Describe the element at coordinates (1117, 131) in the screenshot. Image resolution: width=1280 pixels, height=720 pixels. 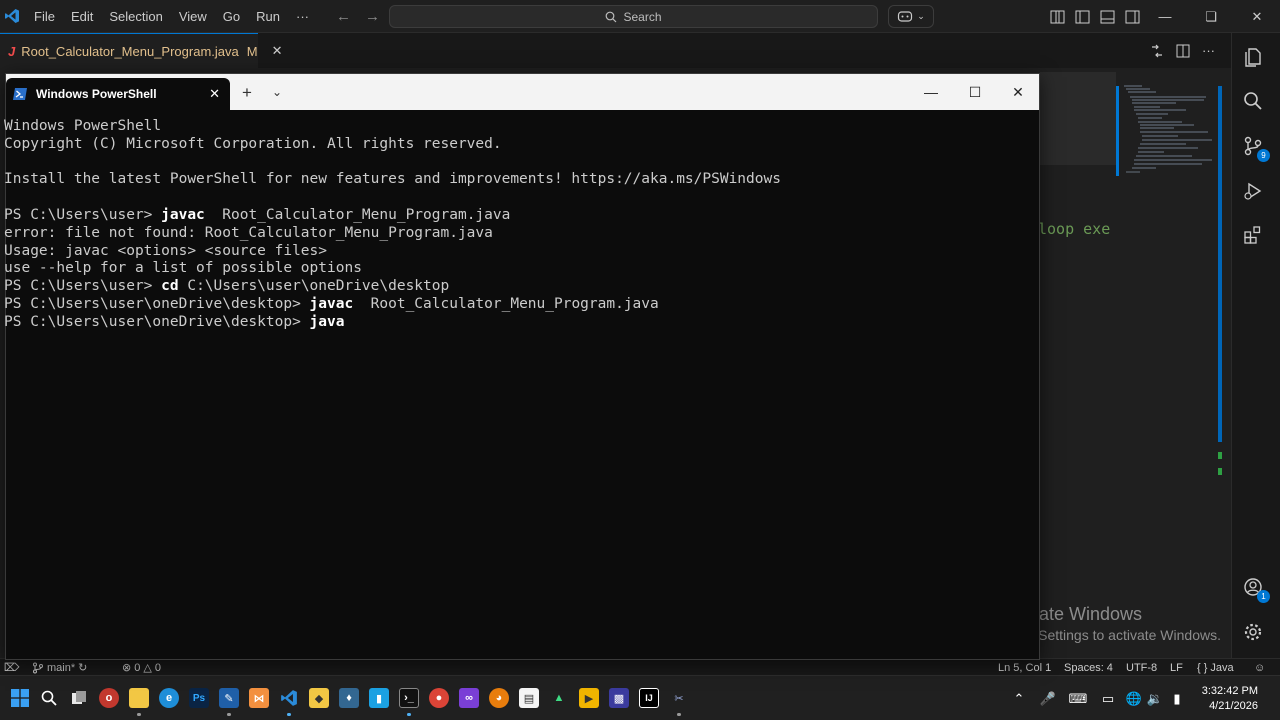
I see `minimap-slider` at that location.